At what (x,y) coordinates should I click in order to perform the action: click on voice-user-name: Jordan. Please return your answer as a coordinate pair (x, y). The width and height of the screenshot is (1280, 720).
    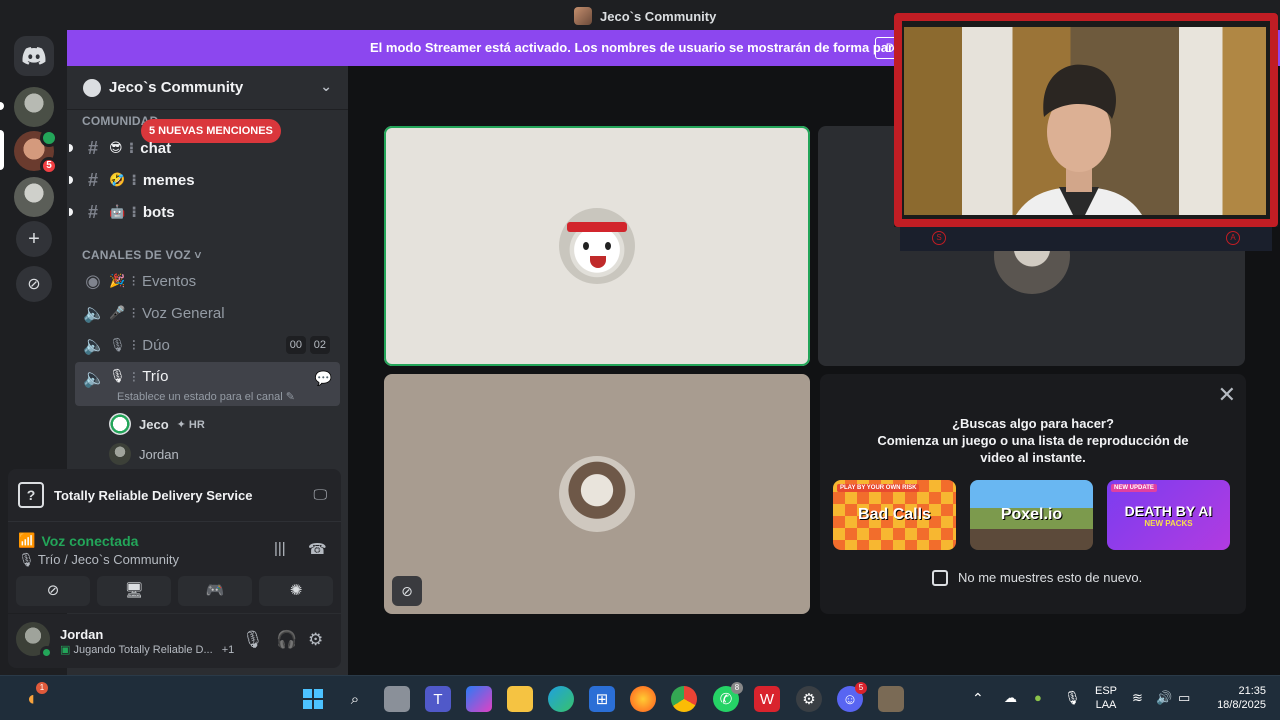
    Looking at the image, I should click on (159, 454).